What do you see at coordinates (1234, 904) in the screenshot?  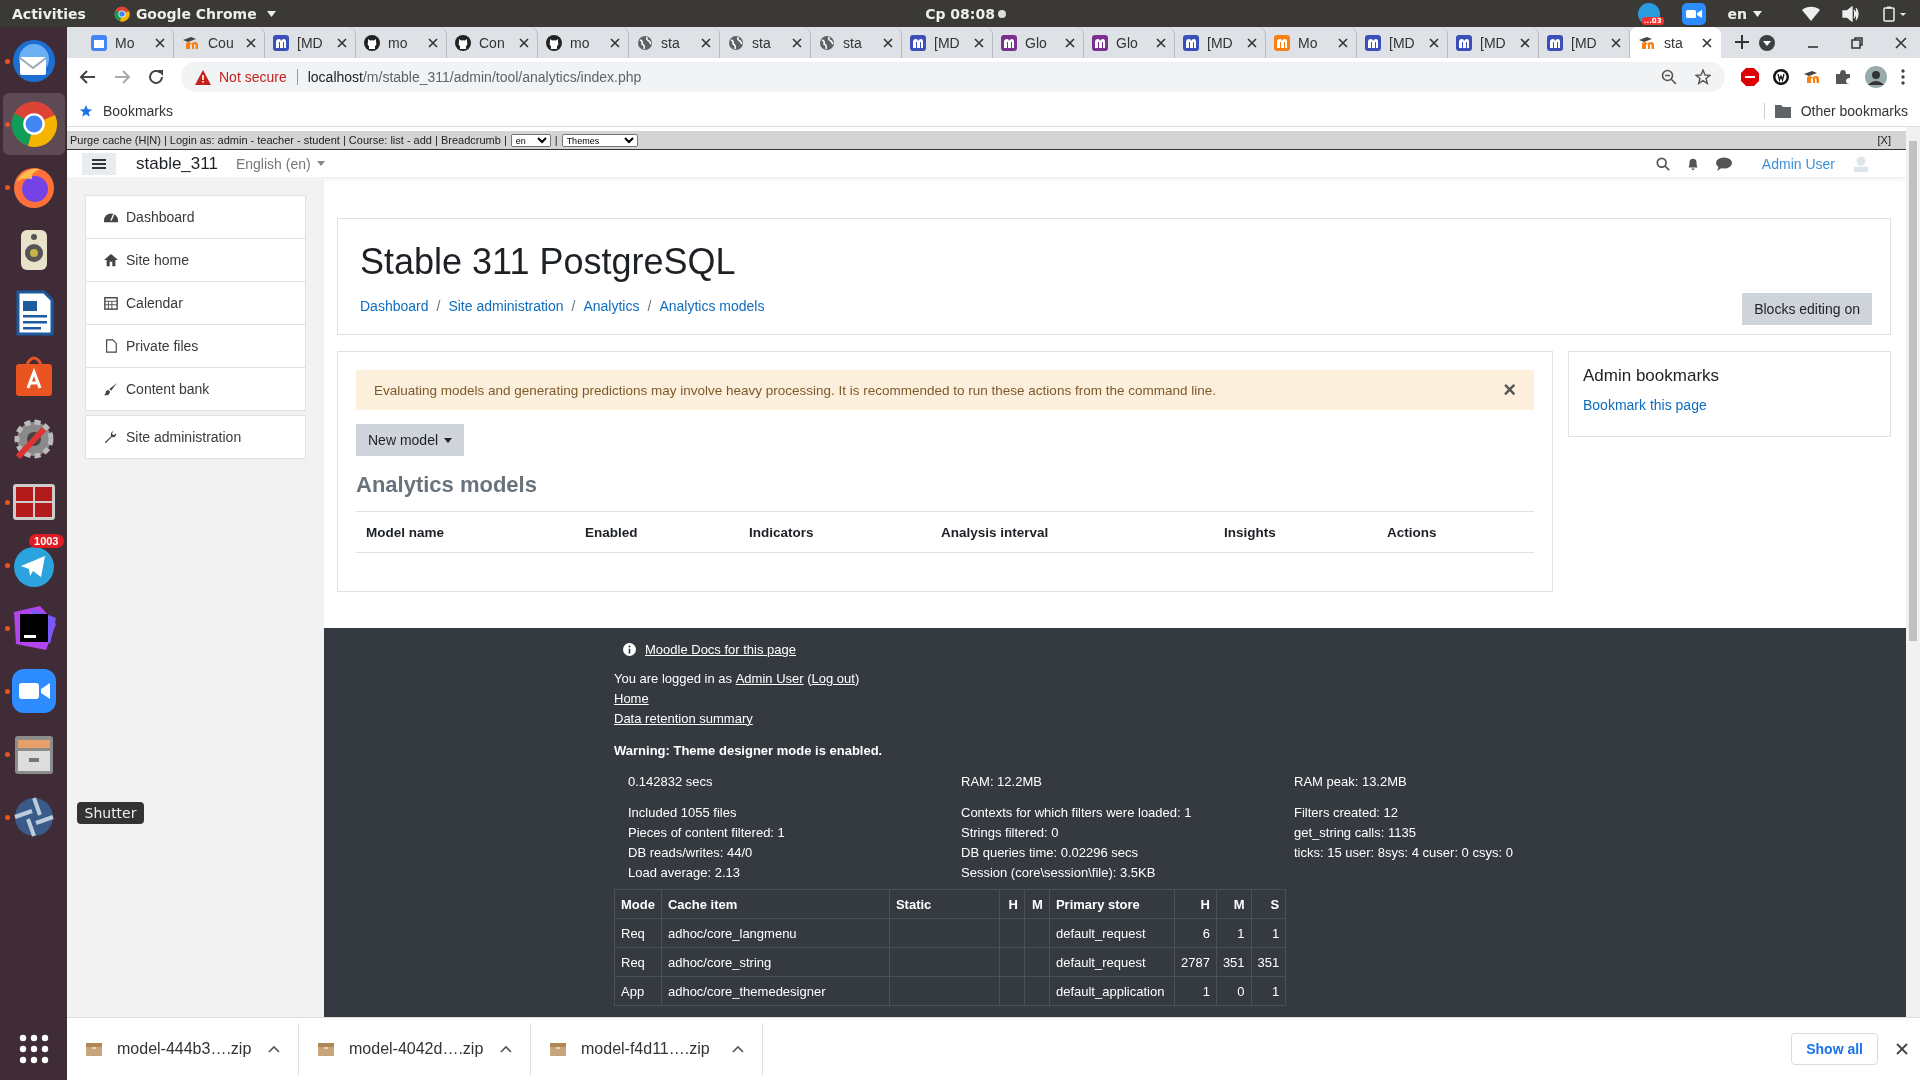 I see `column-header: M` at bounding box center [1234, 904].